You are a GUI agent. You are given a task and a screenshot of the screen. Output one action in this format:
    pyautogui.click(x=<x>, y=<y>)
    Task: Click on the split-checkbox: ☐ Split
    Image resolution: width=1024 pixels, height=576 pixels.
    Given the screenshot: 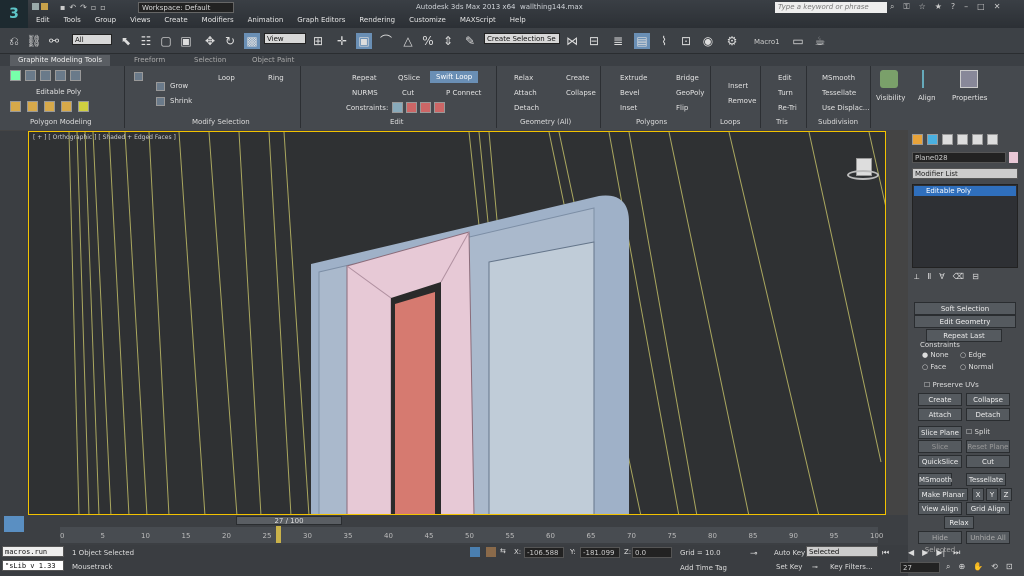 What is the action you would take?
    pyautogui.click(x=978, y=432)
    